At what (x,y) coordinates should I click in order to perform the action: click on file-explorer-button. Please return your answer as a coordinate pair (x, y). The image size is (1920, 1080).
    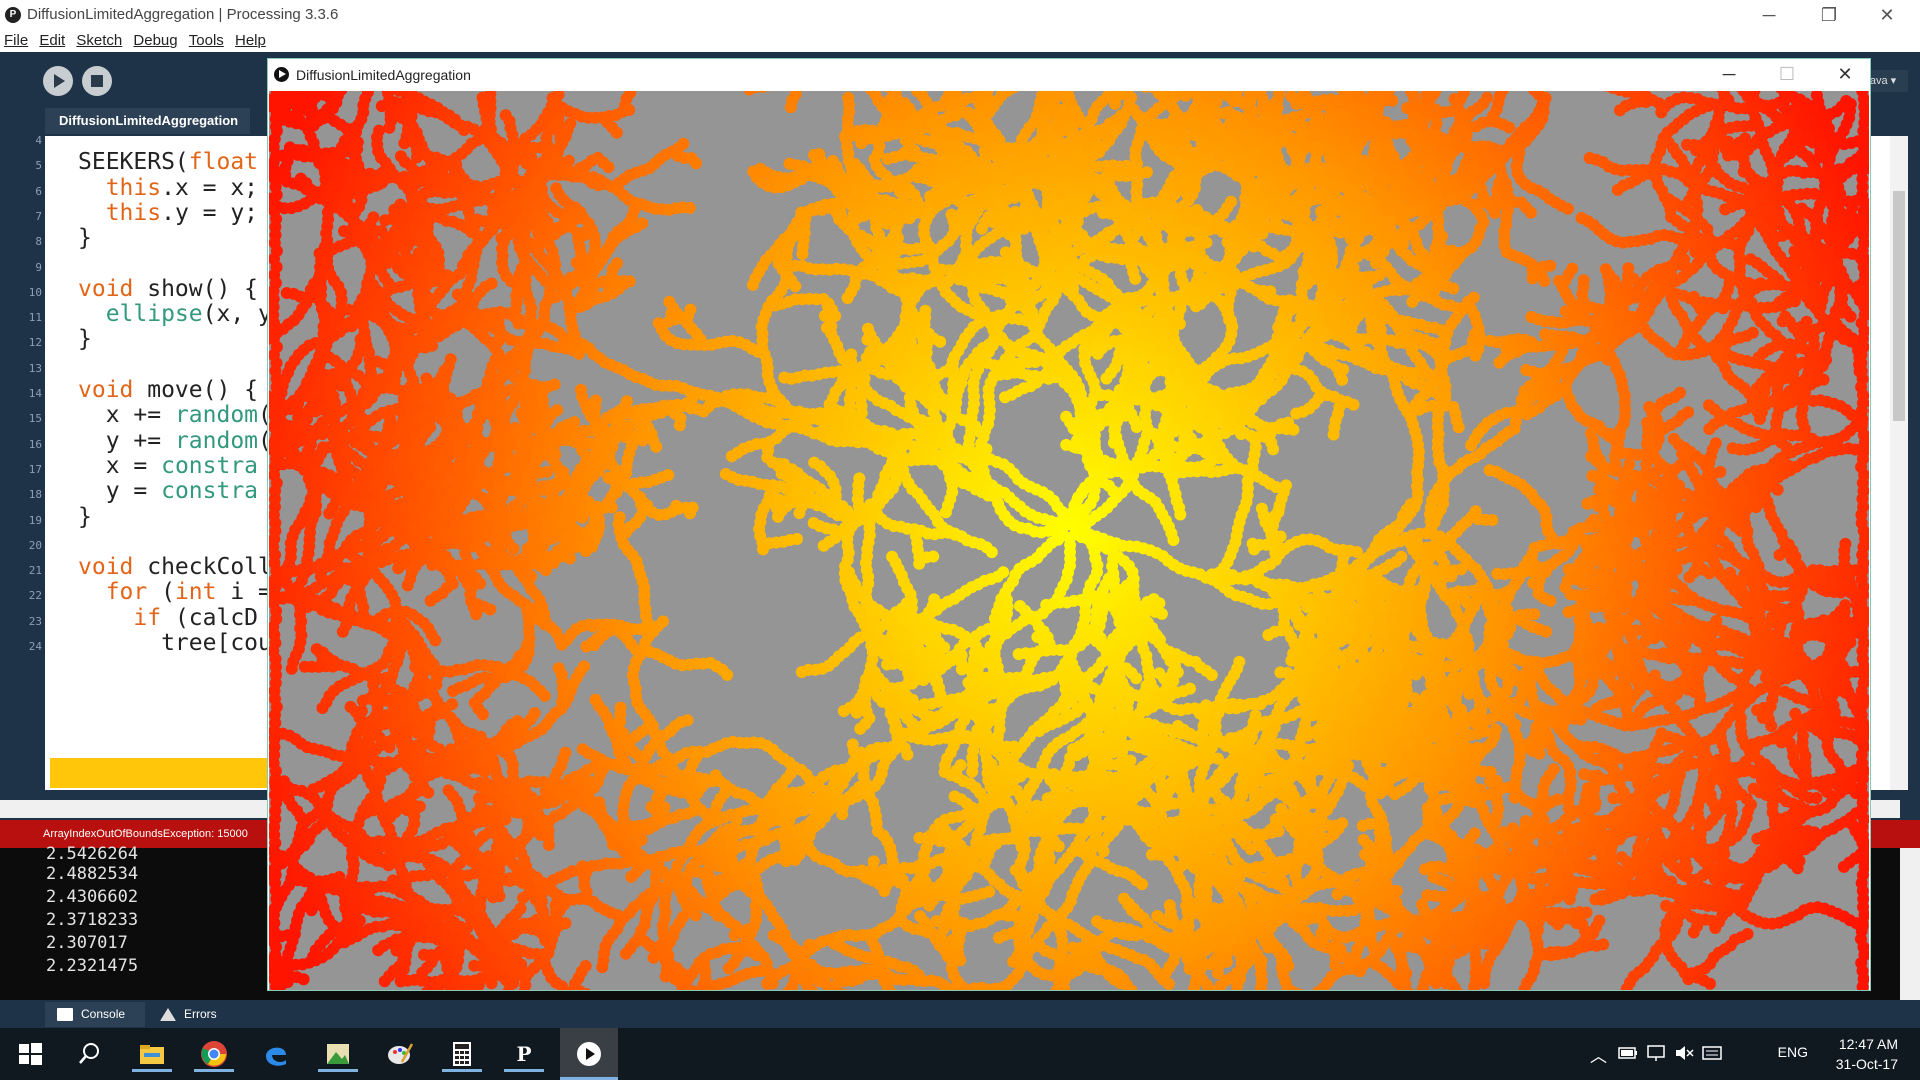
    Looking at the image, I should click on (152, 1054).